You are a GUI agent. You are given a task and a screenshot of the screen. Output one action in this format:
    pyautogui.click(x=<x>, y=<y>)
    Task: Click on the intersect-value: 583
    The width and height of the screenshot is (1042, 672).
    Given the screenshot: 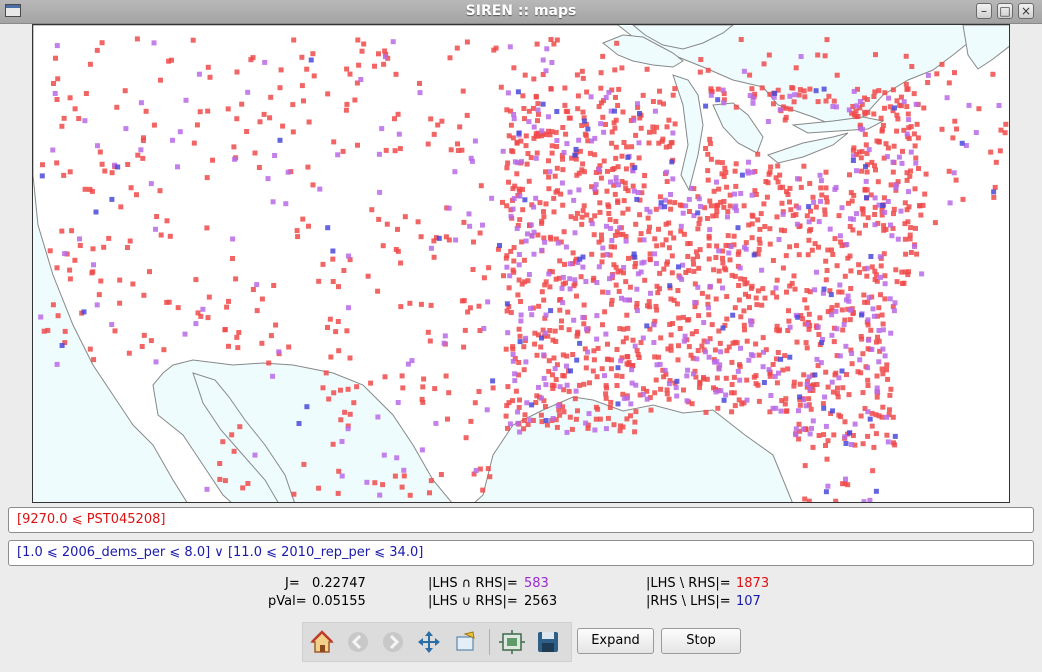 What is the action you would take?
    pyautogui.click(x=536, y=583)
    